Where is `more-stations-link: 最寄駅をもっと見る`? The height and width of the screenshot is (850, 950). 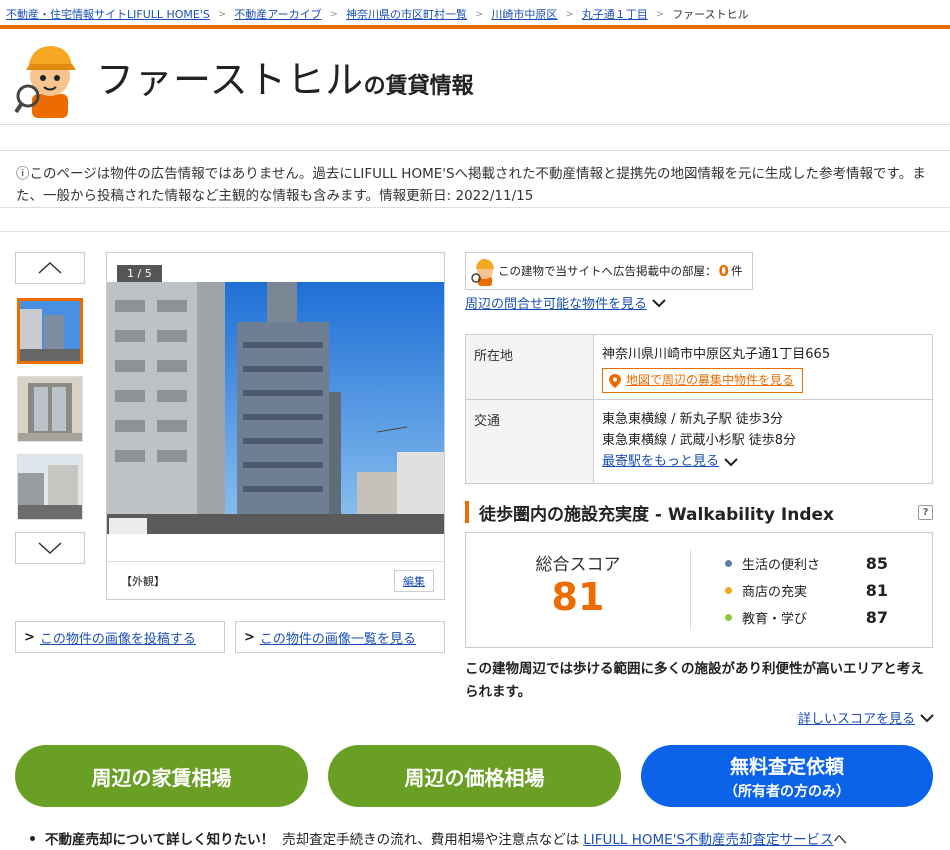
more-stations-link: 最寄駅をもっと見る is located at coordinates (660, 461).